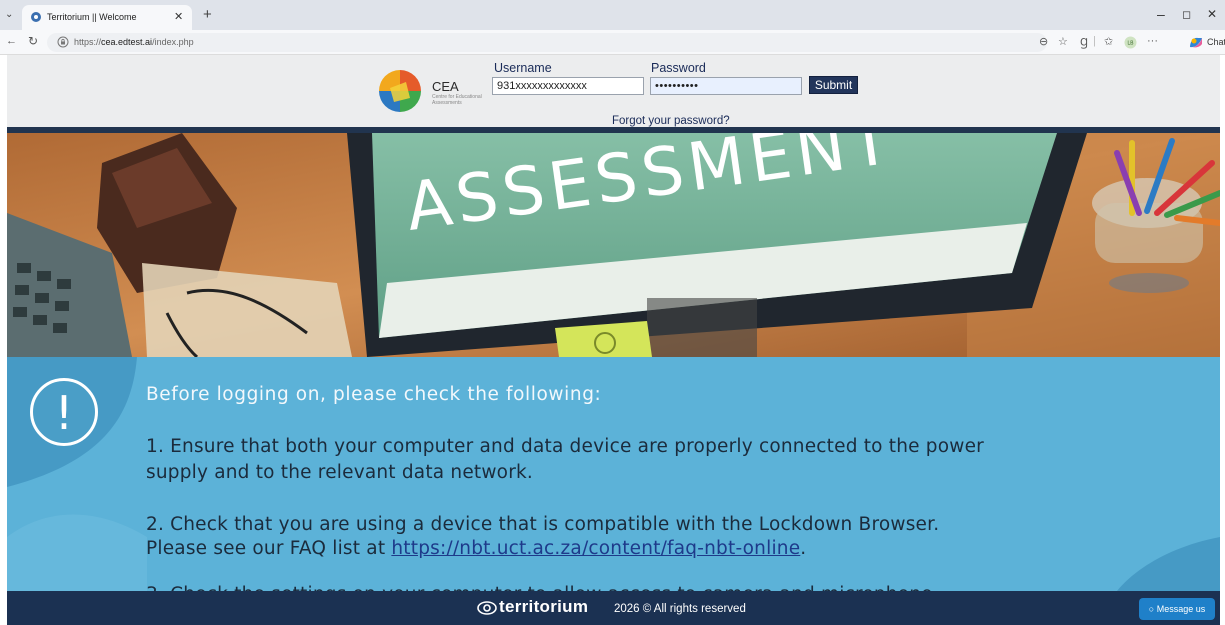 The width and height of the screenshot is (1225, 625). Describe the element at coordinates (63, 42) in the screenshot. I see `lock-icon` at that location.